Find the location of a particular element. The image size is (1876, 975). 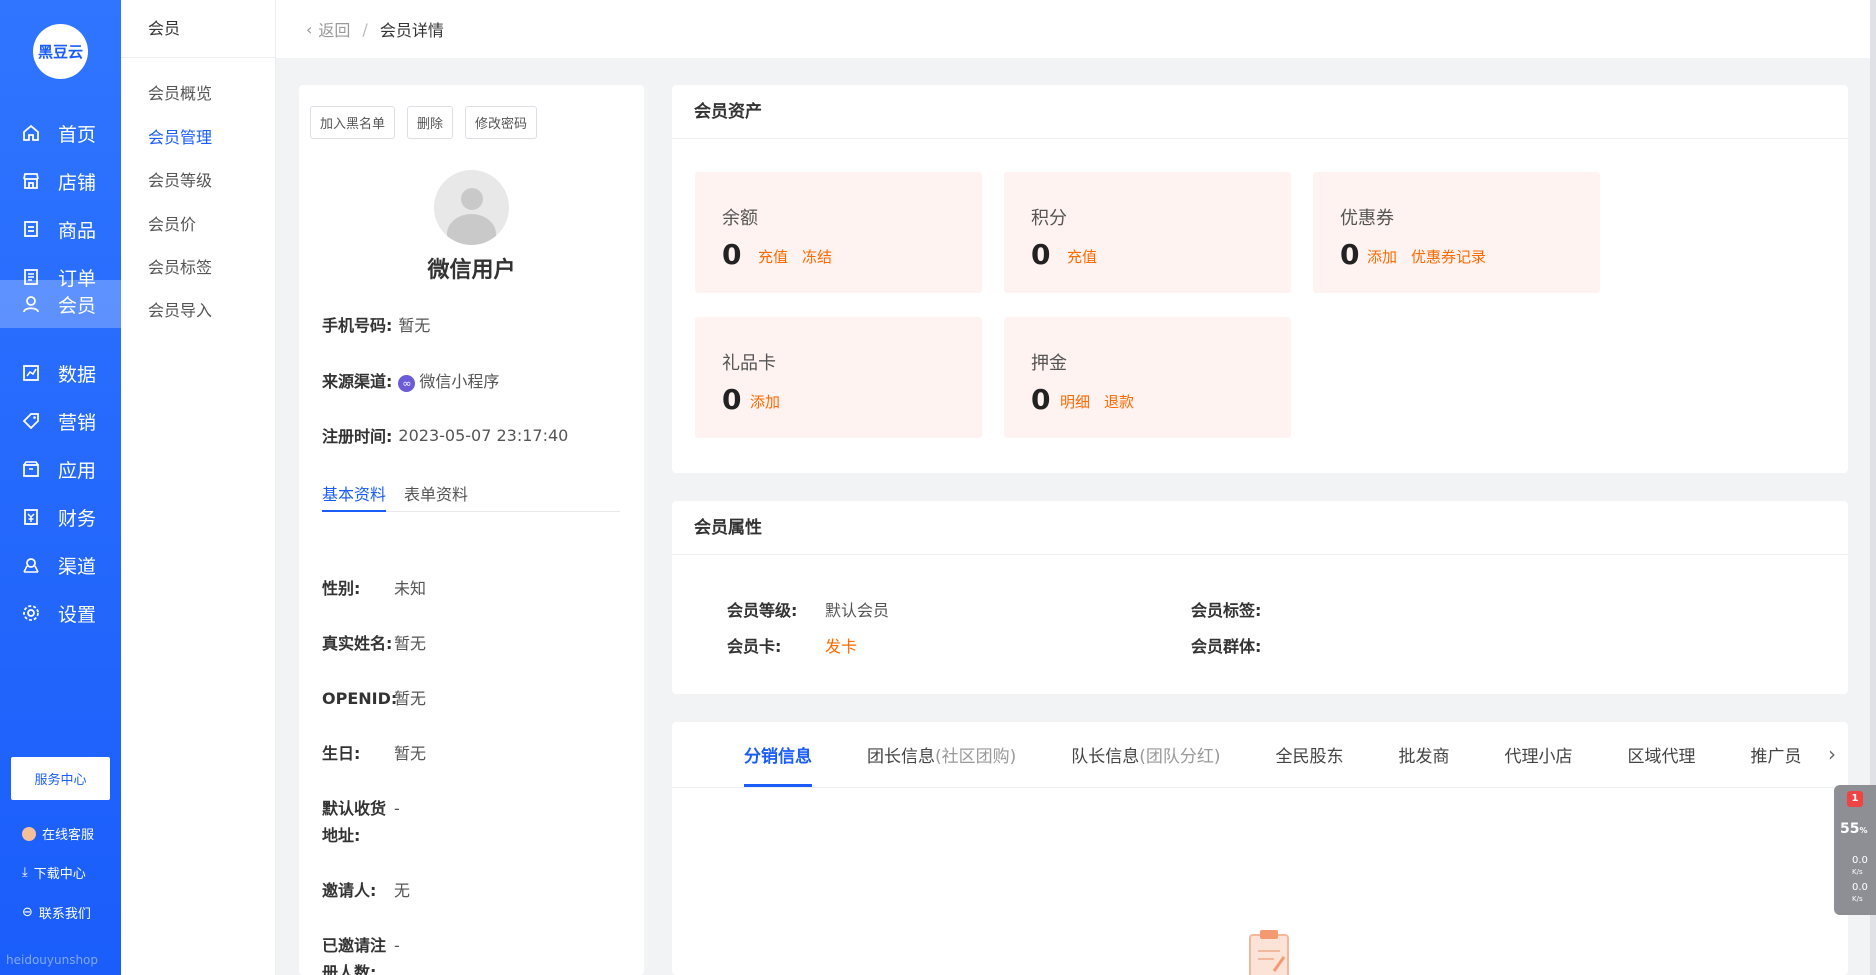

tab-promoter: 推广员 is located at coordinates (1776, 754).